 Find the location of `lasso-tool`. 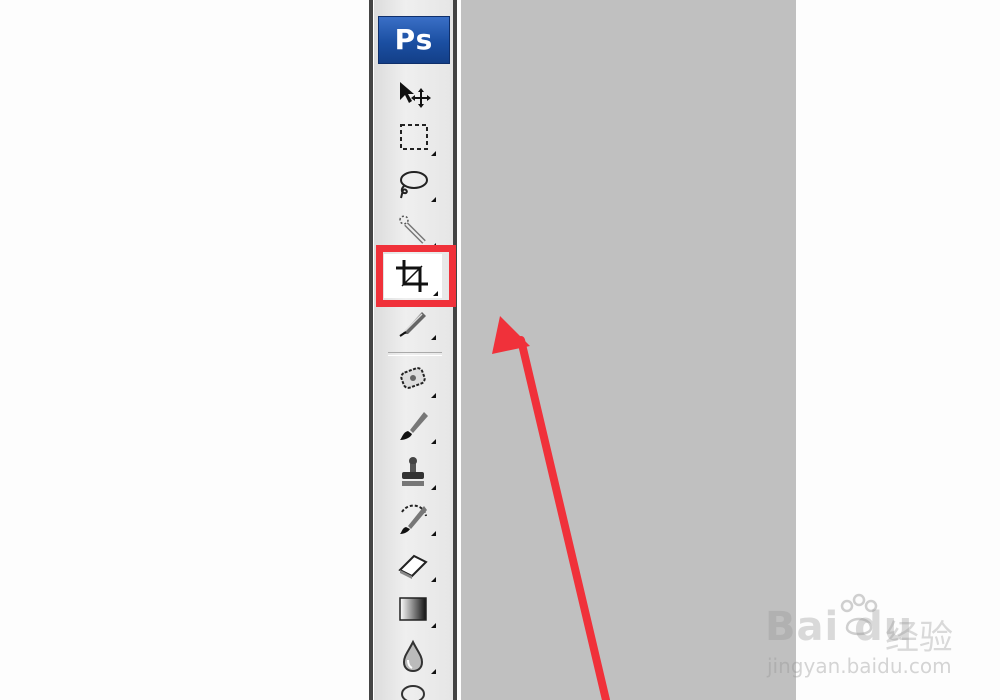

lasso-tool is located at coordinates (414, 184).